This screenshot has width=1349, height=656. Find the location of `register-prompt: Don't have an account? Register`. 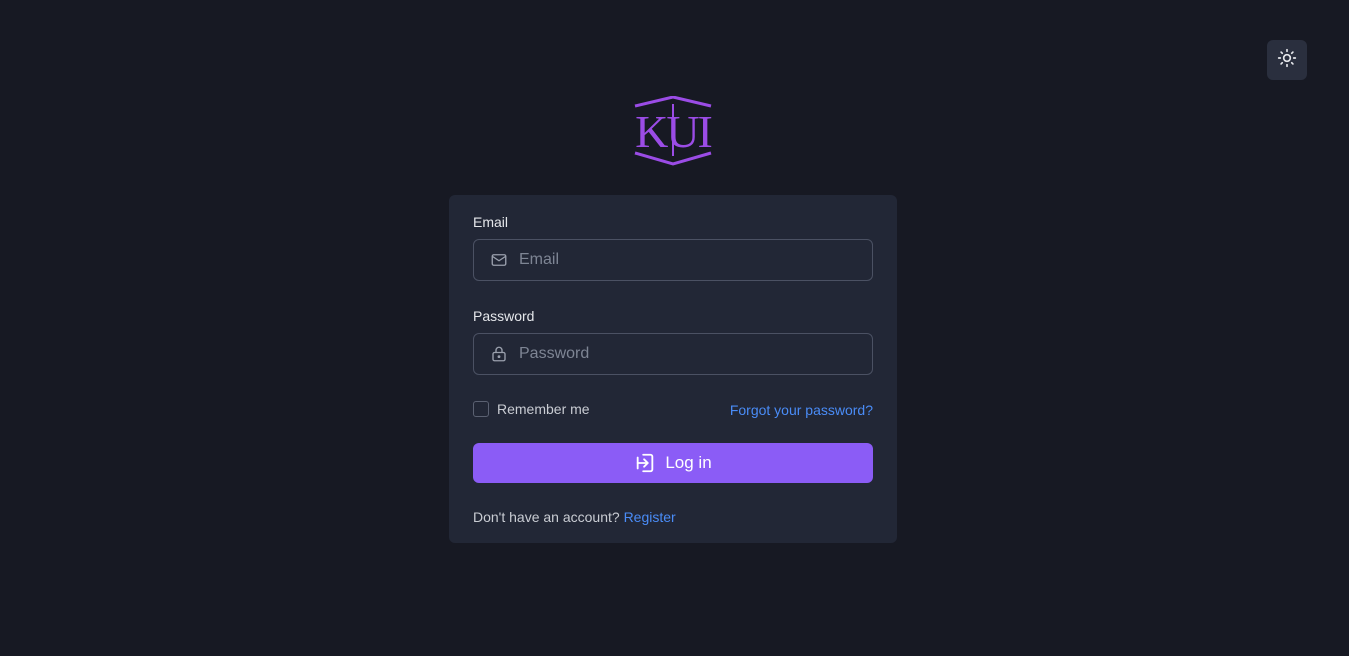

register-prompt: Don't have an account? Register is located at coordinates (574, 517).